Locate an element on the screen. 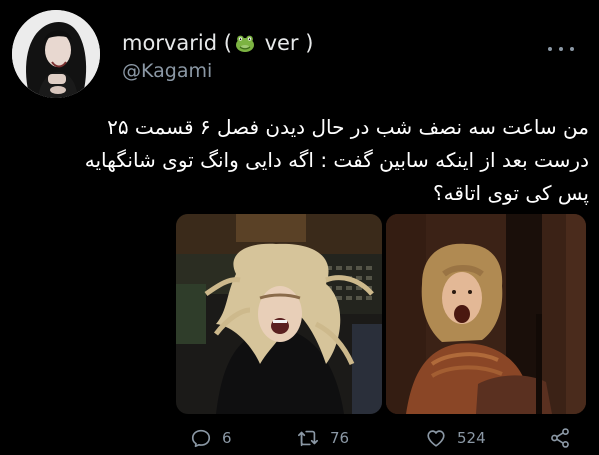  display-name-start: morvarid ( is located at coordinates (177, 43).